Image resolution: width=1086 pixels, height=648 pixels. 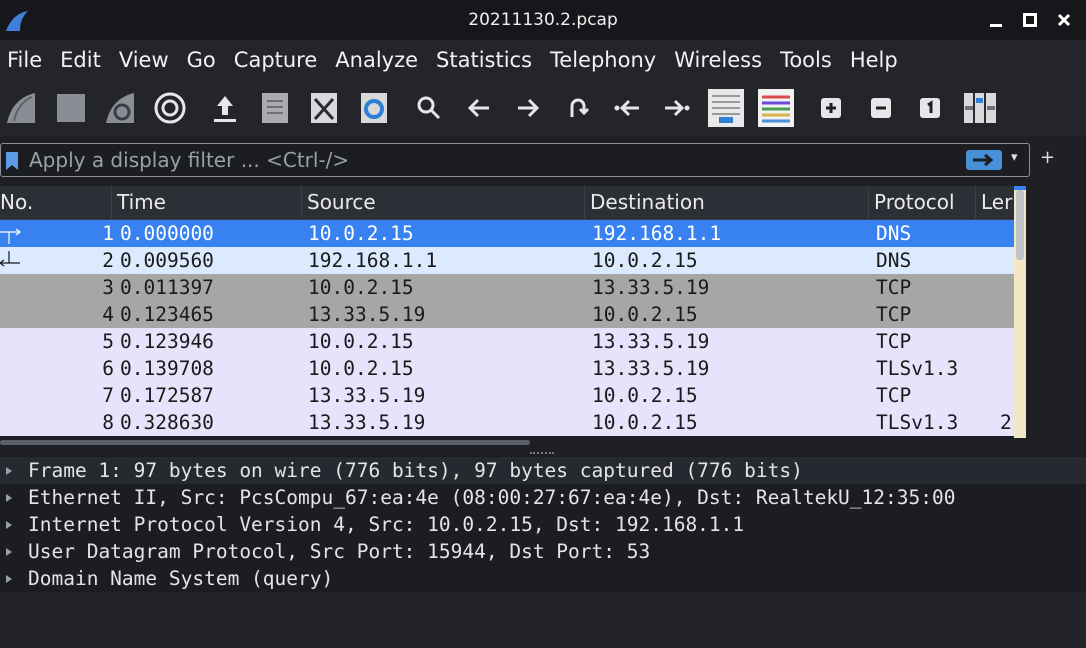 I want to click on menu-file: File, so click(x=26, y=60).